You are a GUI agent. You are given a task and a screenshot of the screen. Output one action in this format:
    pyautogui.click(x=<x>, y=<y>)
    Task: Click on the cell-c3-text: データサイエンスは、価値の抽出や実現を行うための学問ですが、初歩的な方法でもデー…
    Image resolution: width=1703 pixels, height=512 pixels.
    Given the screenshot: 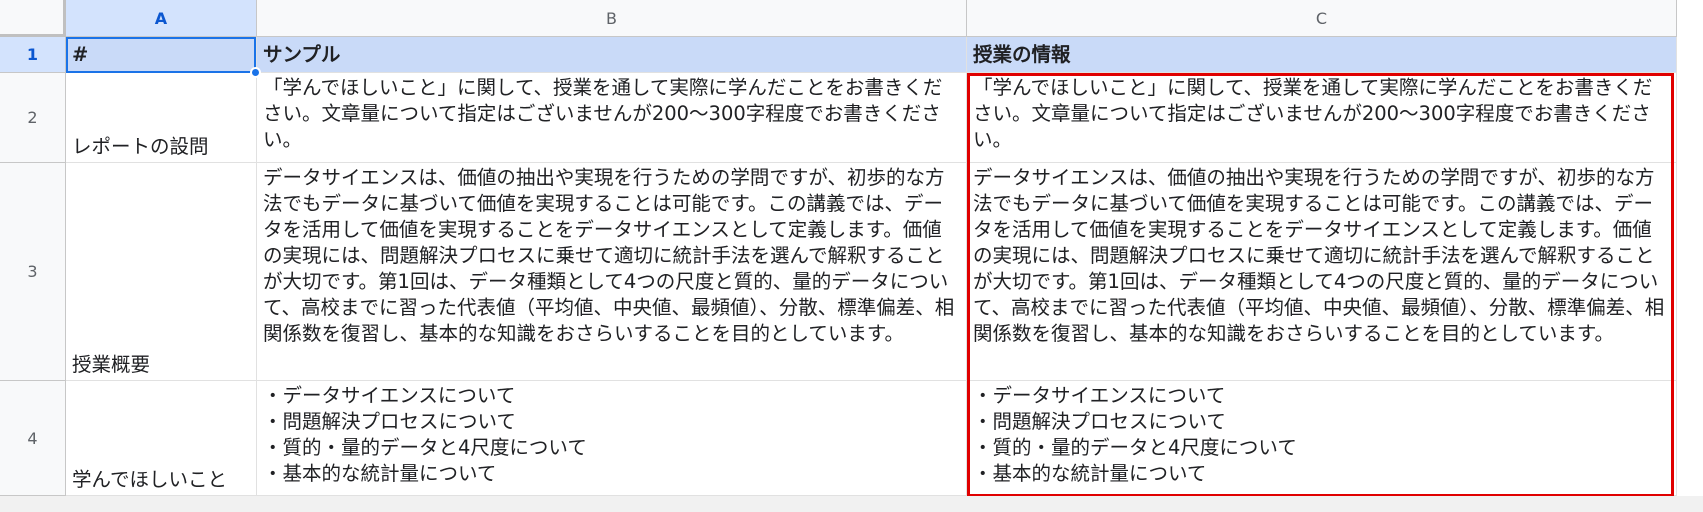 What is the action you would take?
    pyautogui.click(x=1319, y=255)
    